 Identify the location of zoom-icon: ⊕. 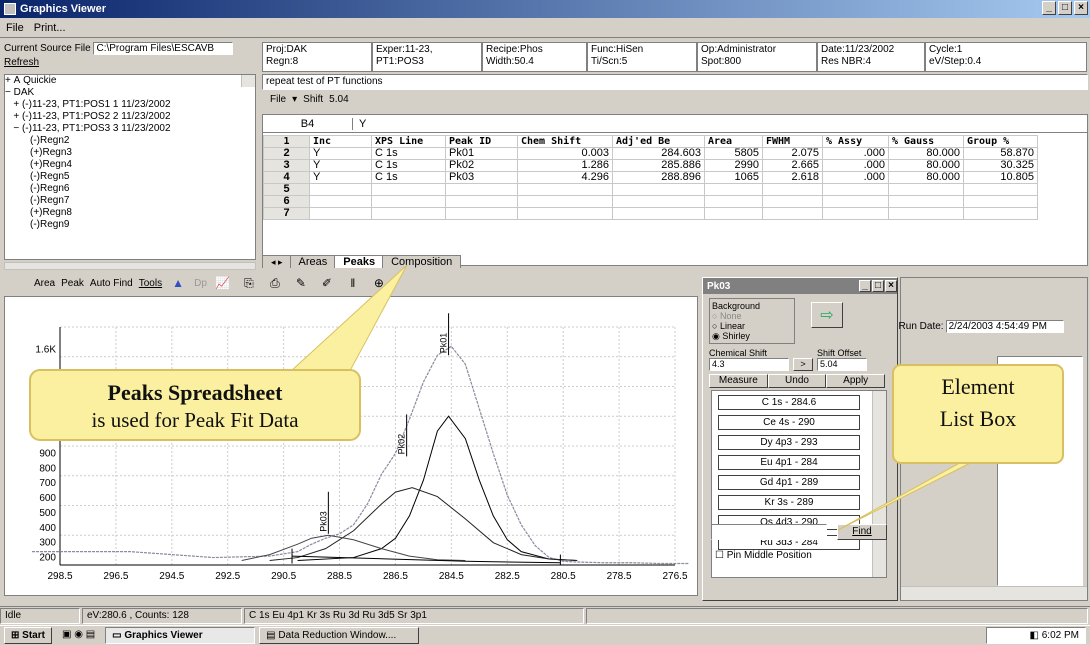
(379, 283).